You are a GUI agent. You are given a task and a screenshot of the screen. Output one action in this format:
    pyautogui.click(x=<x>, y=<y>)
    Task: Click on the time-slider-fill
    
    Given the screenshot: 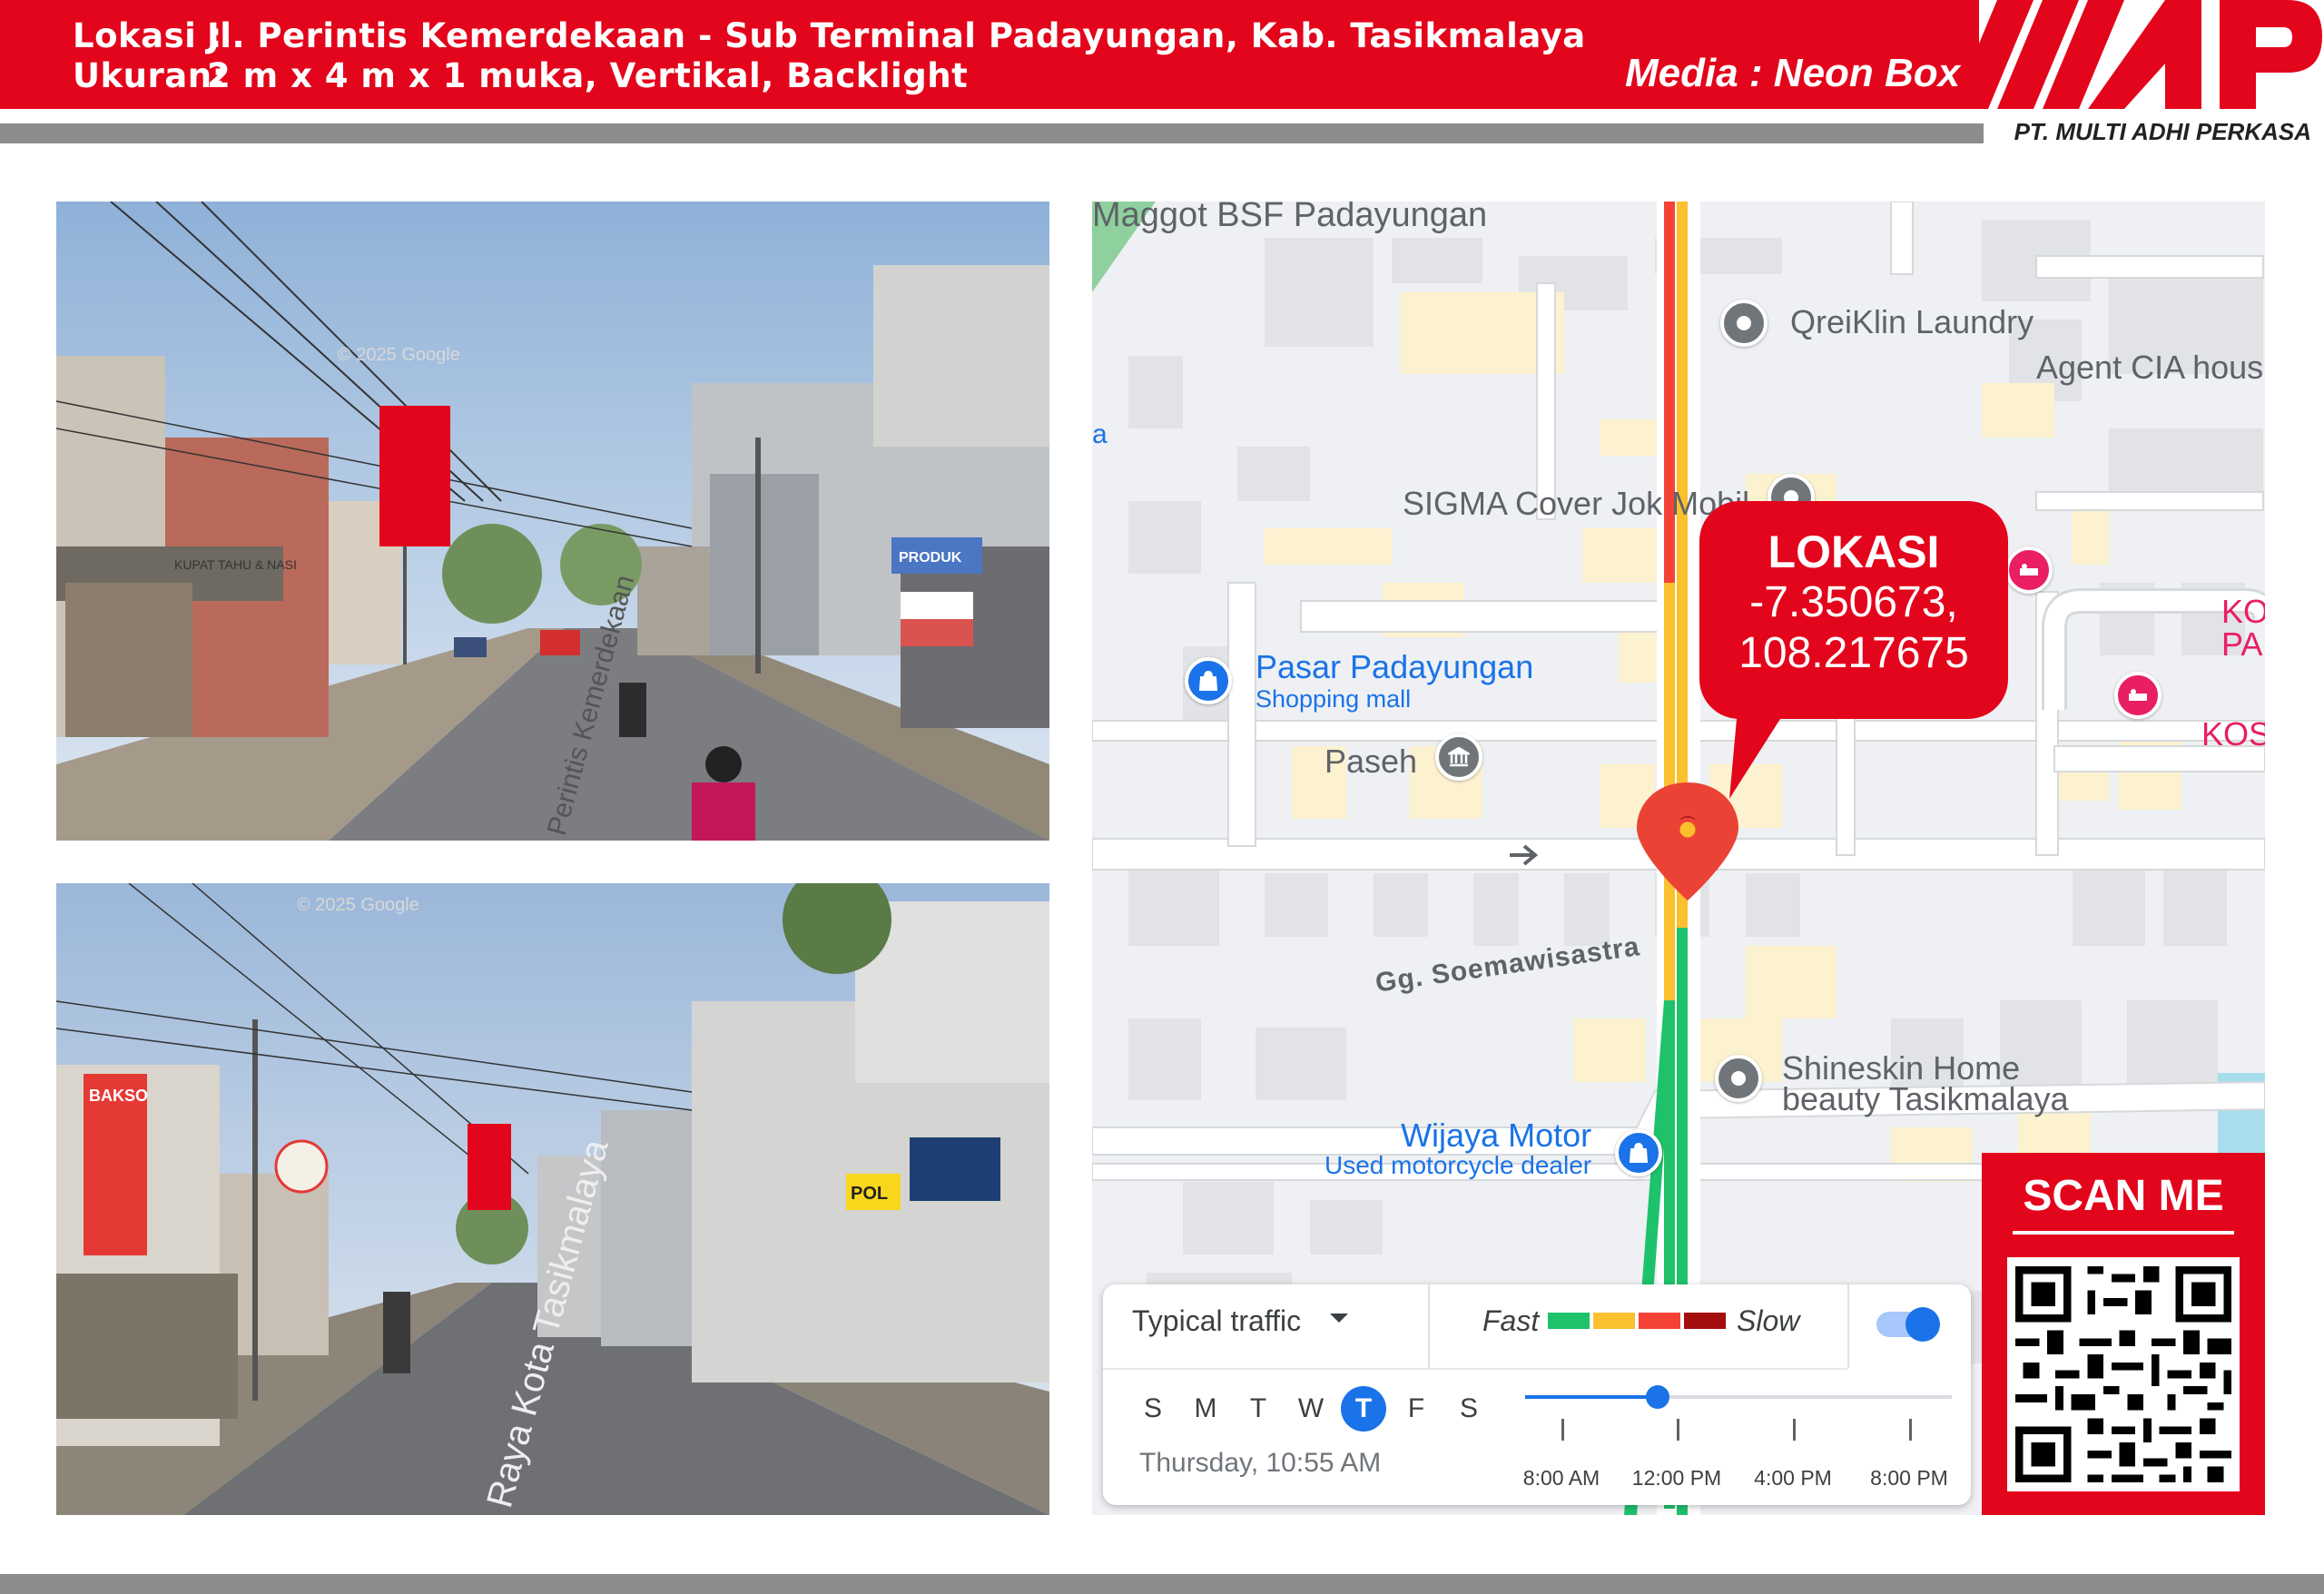 What is the action you would take?
    pyautogui.click(x=1591, y=1397)
    